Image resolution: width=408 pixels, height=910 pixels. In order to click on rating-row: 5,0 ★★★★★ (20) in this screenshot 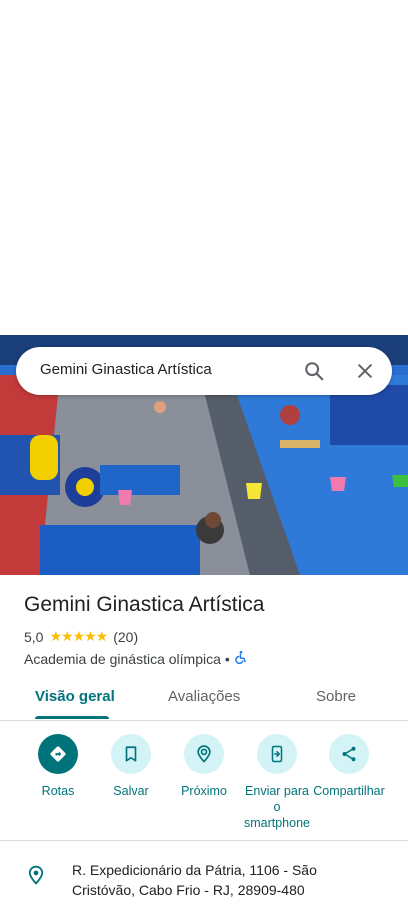, I will do `click(81, 636)`.